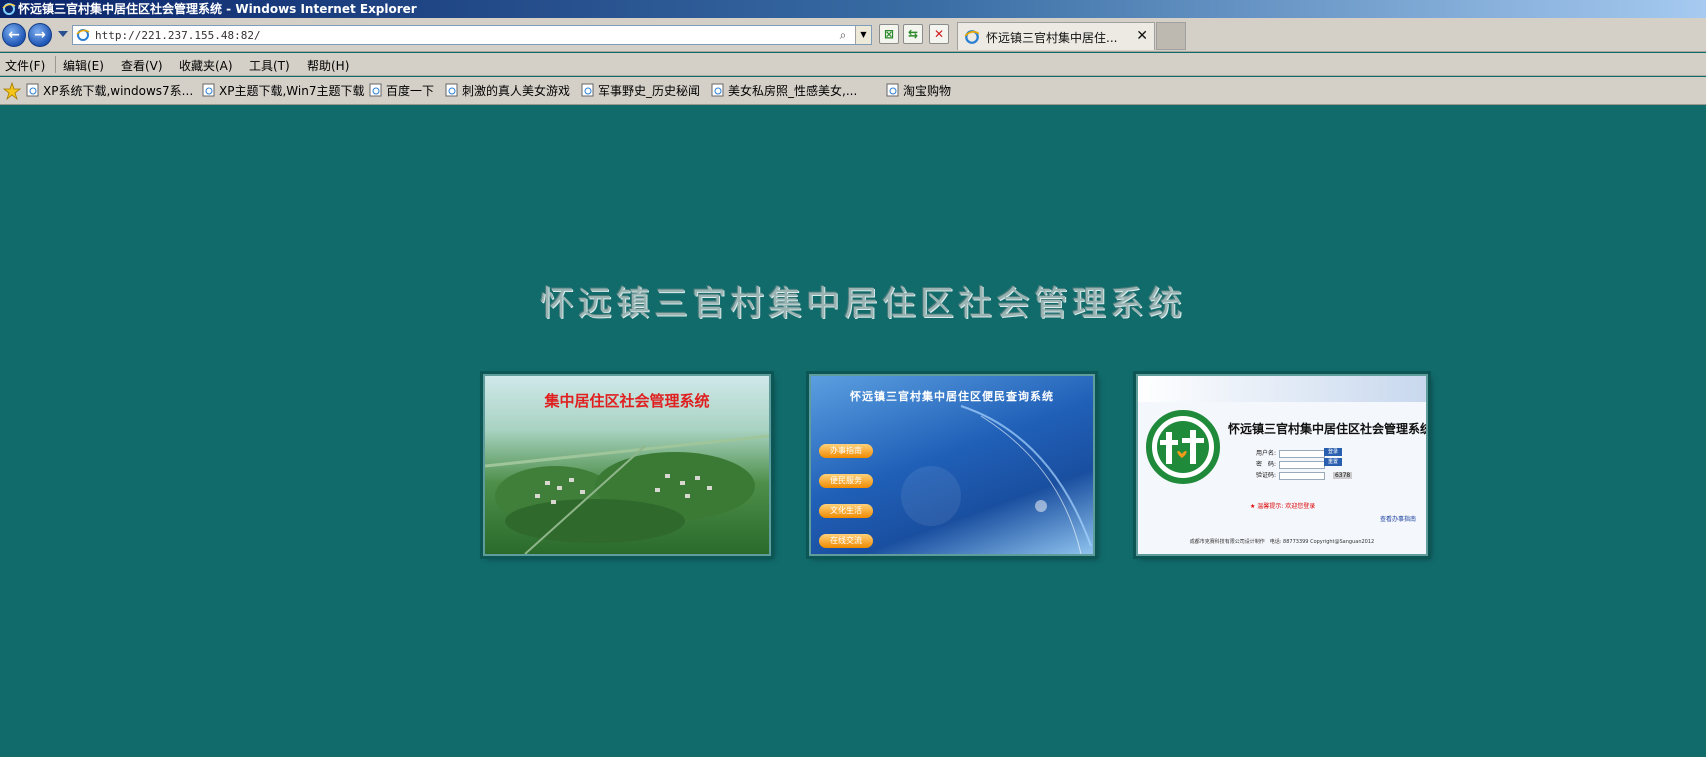  I want to click on search-icon: ⌕, so click(843, 35).